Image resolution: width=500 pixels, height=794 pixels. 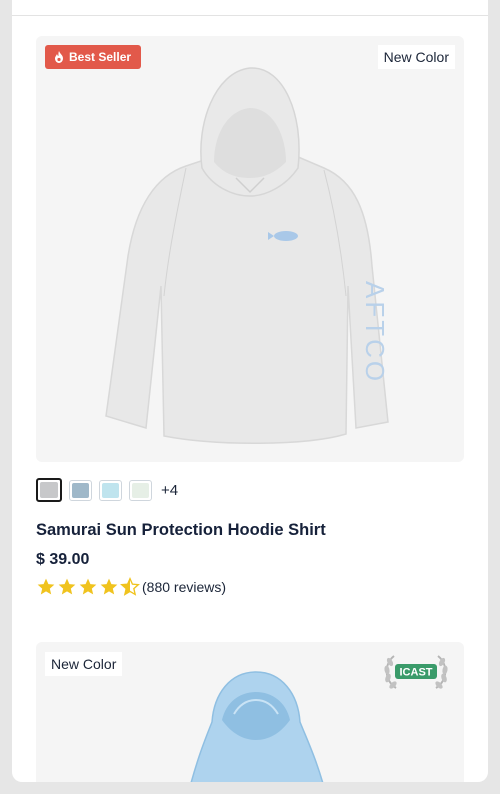 I want to click on product-price: $ 39.00, so click(x=63, y=559).